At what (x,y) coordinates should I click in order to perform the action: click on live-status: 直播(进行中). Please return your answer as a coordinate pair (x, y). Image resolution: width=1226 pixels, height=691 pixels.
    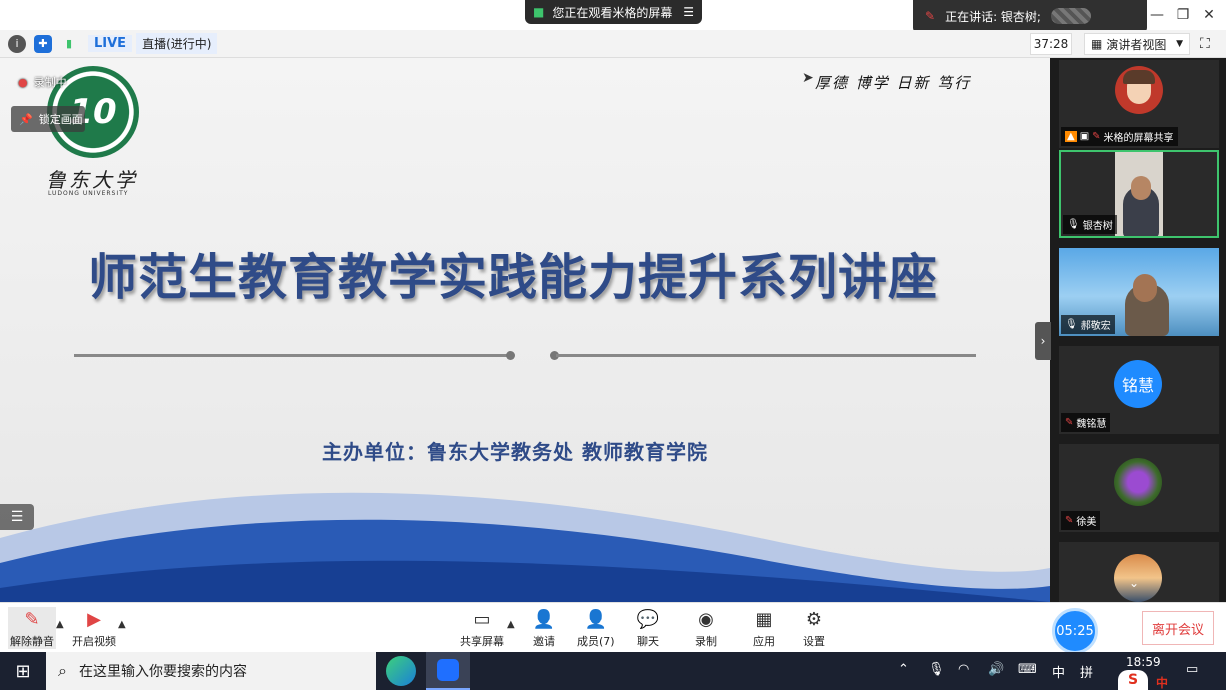
    Looking at the image, I should click on (177, 43).